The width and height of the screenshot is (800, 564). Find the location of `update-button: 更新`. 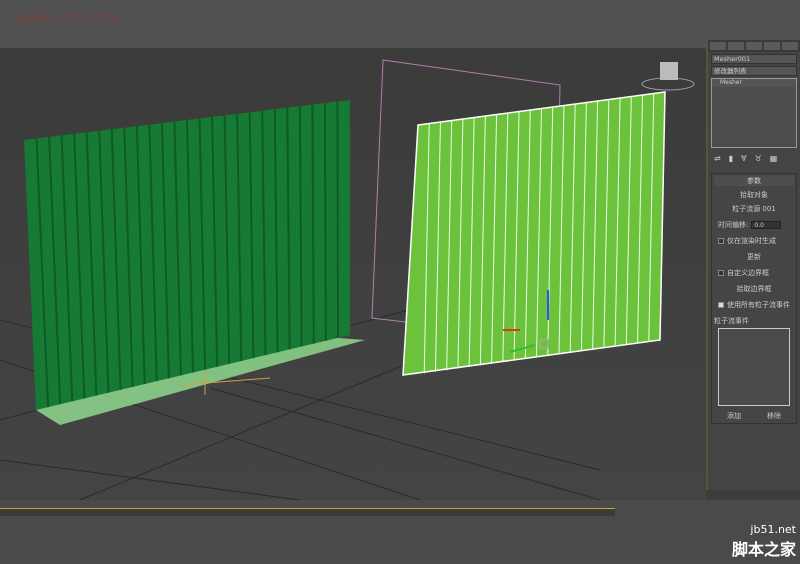

update-button: 更新 is located at coordinates (754, 257).